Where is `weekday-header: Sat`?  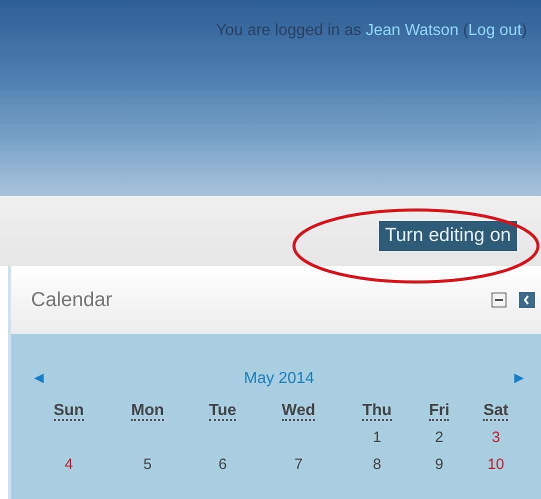
weekday-header: Sat is located at coordinates (495, 411).